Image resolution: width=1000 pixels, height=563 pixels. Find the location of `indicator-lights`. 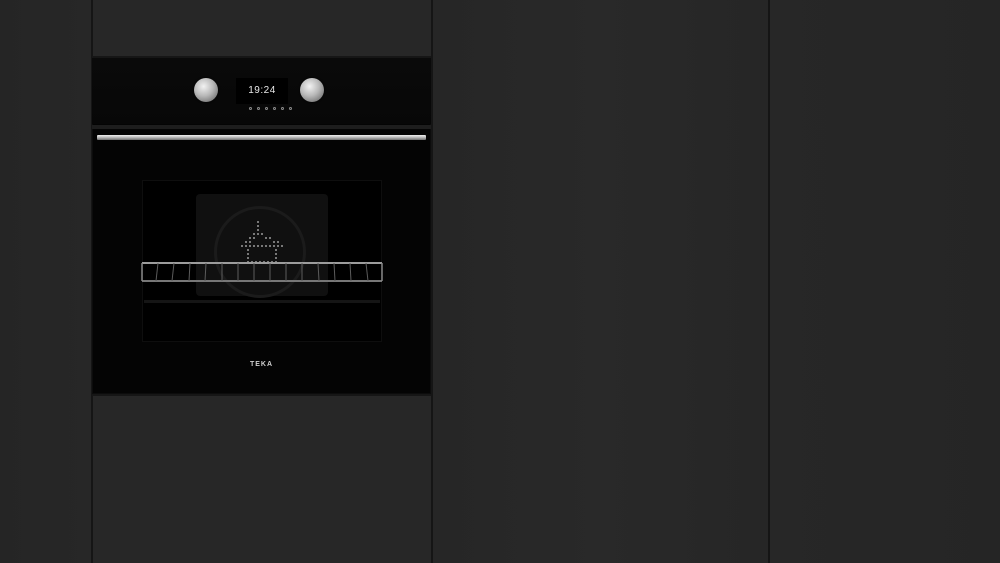

indicator-lights is located at coordinates (270, 108).